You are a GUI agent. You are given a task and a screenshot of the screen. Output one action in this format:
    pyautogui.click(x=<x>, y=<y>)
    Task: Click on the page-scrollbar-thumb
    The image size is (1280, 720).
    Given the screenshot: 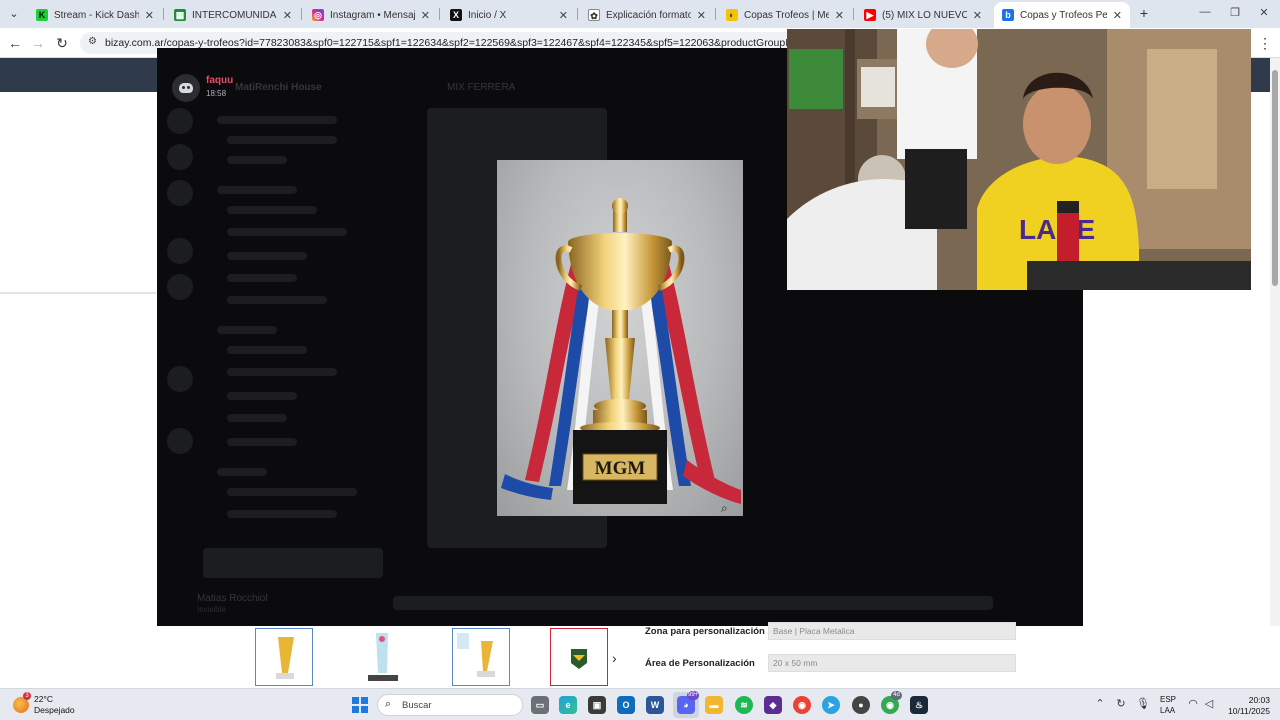 What is the action you would take?
    pyautogui.click(x=1275, y=178)
    